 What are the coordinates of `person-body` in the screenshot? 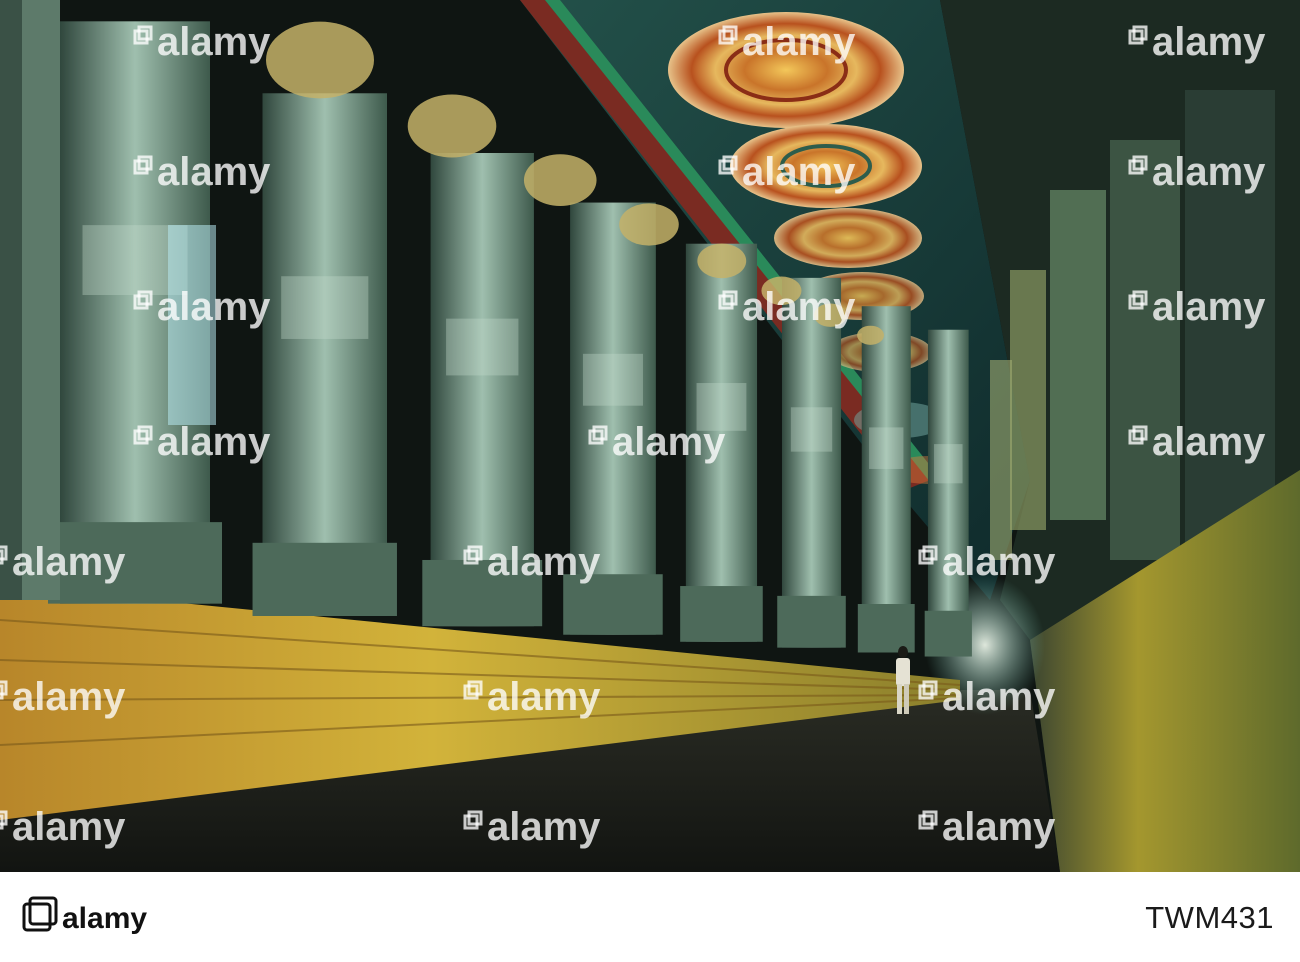 It's located at (903, 672).